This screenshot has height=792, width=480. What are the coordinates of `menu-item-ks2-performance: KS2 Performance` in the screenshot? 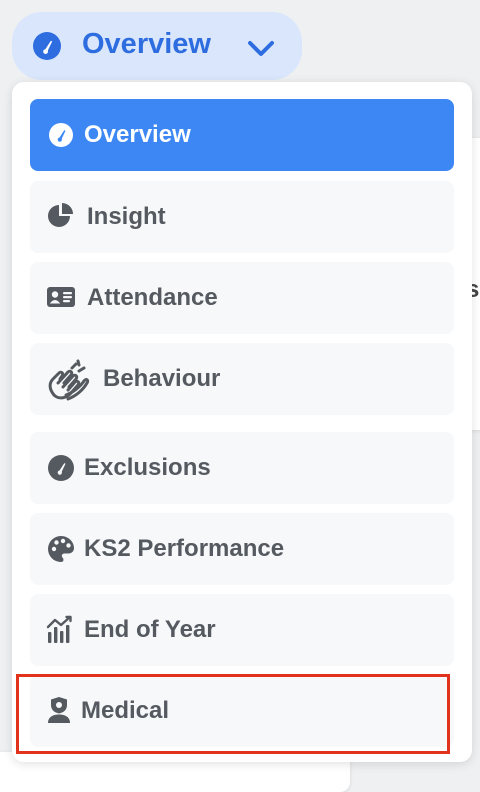 It's located at (242, 549).